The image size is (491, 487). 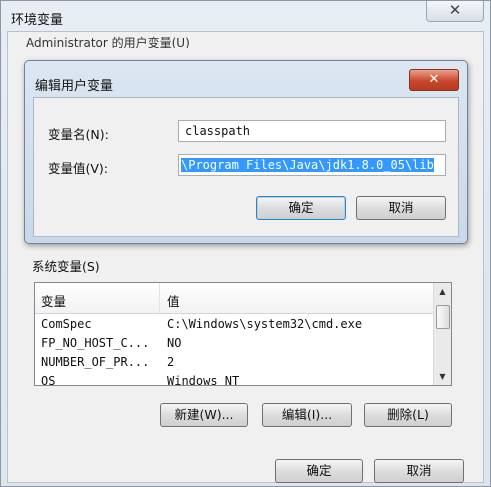 I want to click on table-row: OS Windows_NT, so click(x=235, y=379).